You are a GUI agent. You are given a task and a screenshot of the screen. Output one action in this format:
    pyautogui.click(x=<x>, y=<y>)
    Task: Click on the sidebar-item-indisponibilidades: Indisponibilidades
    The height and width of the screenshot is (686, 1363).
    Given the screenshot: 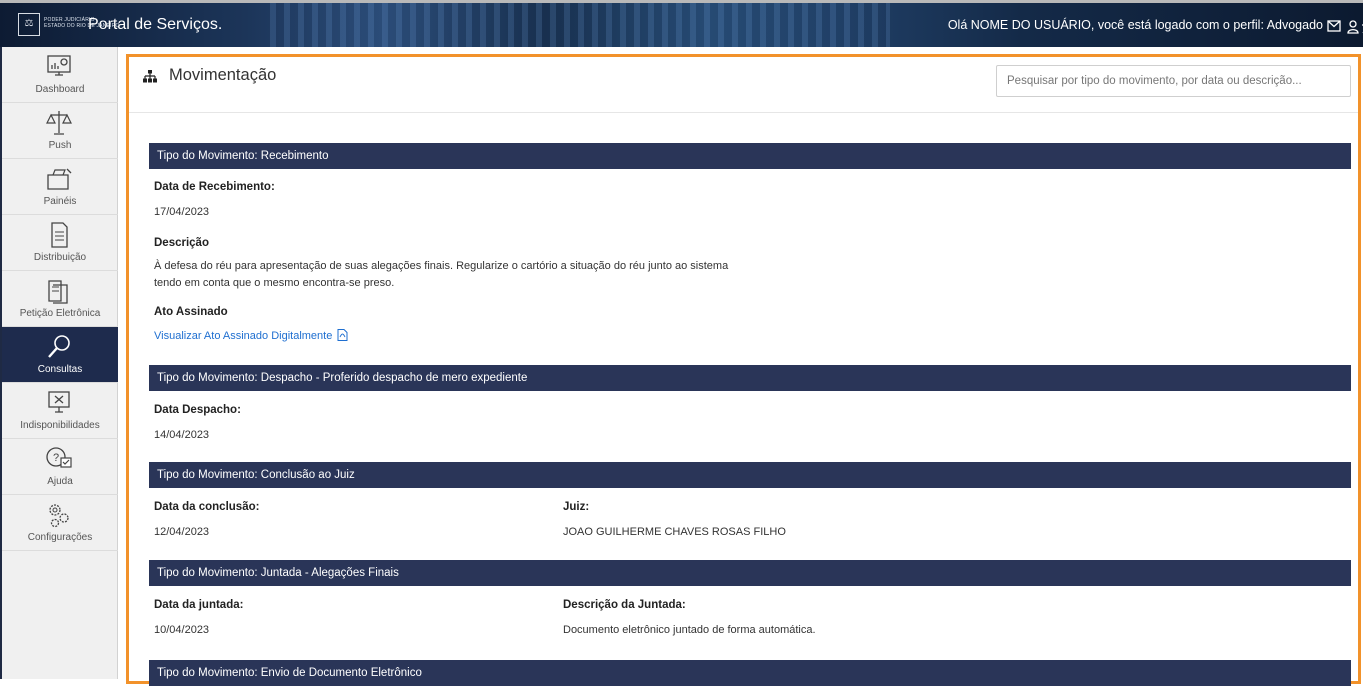 What is the action you would take?
    pyautogui.click(x=60, y=411)
    